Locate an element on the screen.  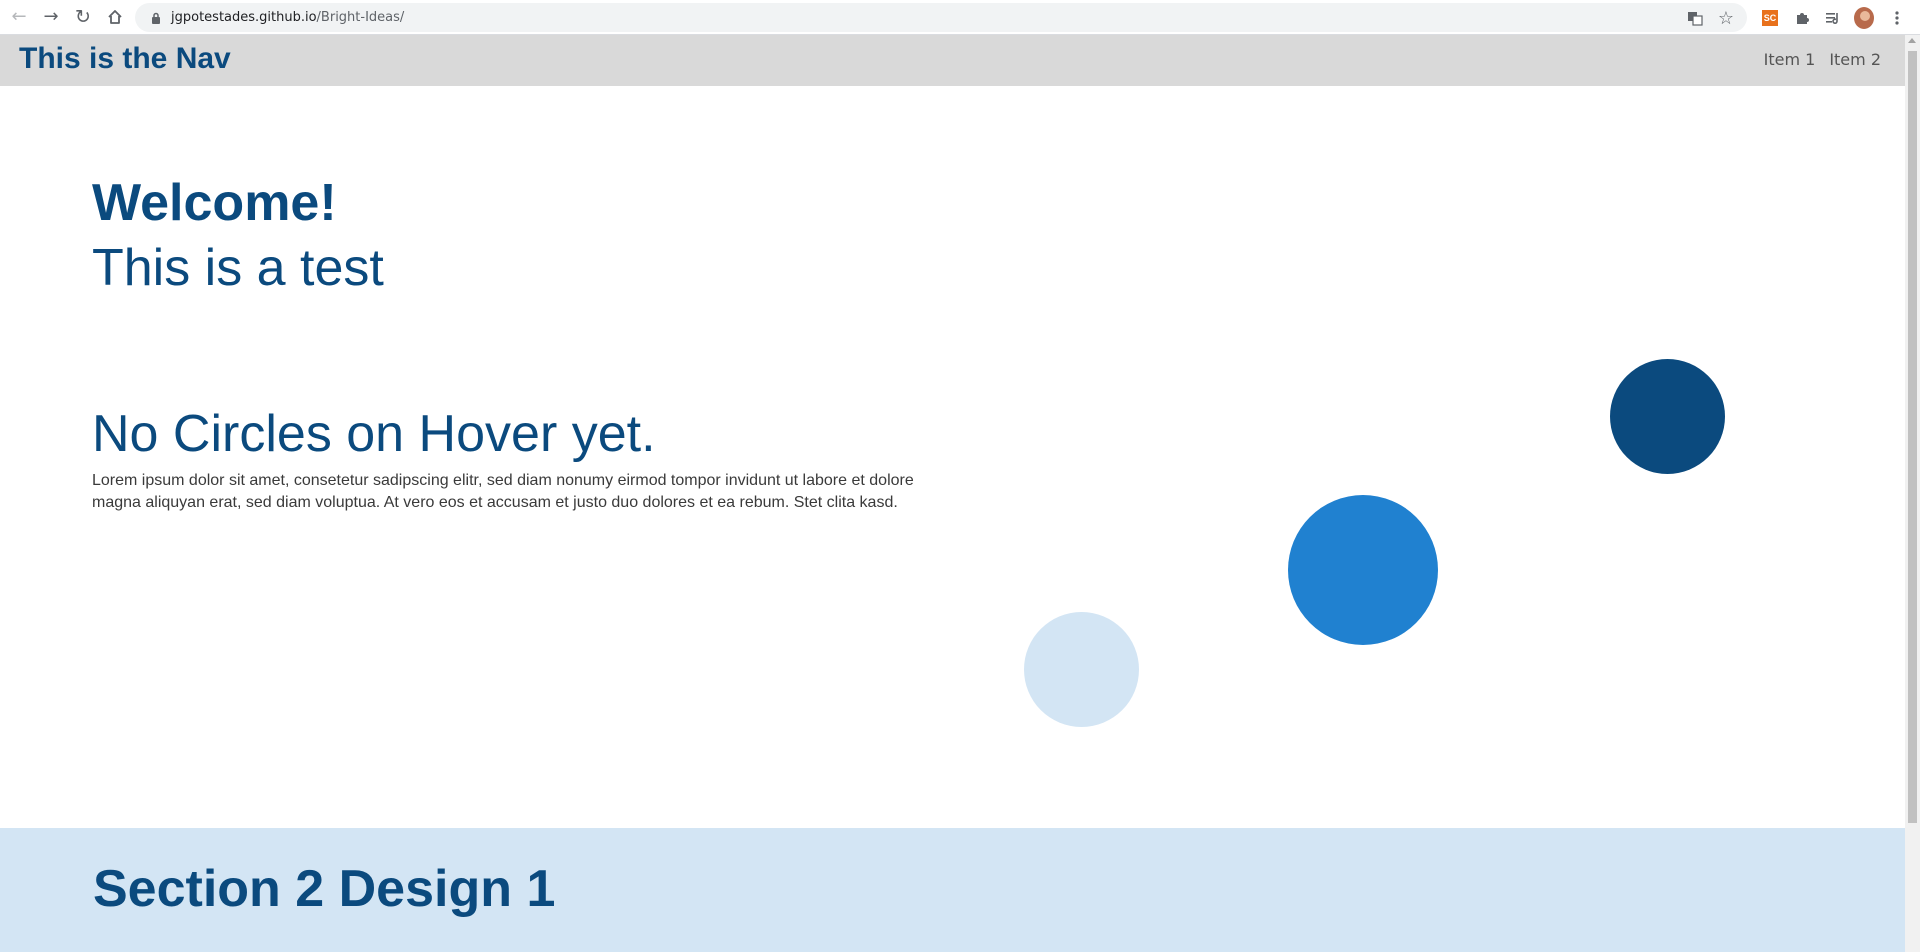
puzzle-icon is located at coordinates (1802, 18).